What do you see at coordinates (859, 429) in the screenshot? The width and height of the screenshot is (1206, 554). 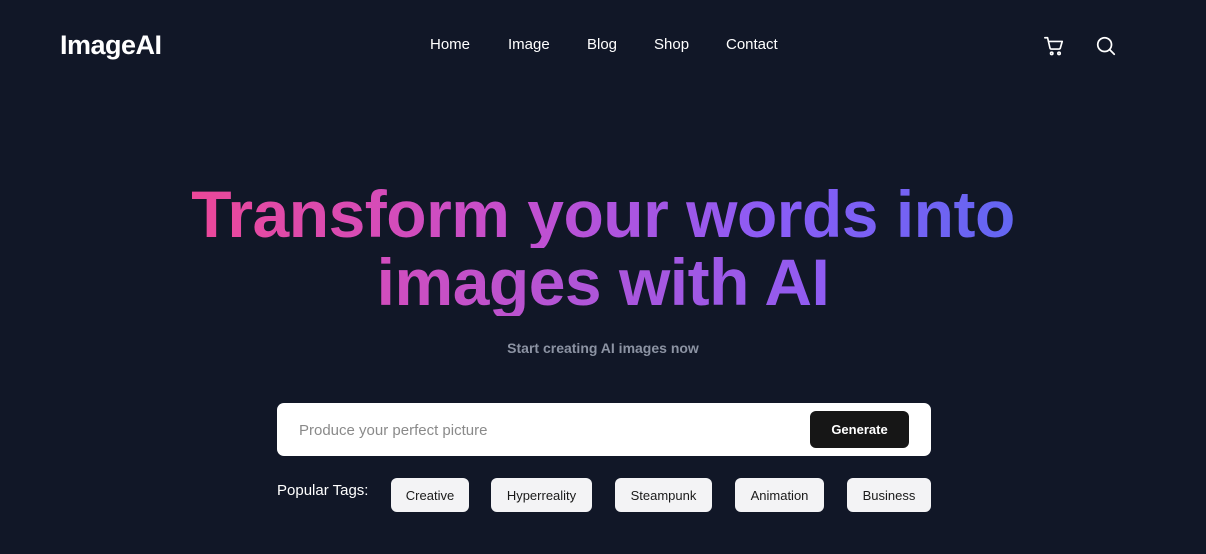 I see `generate-button: Generate` at bounding box center [859, 429].